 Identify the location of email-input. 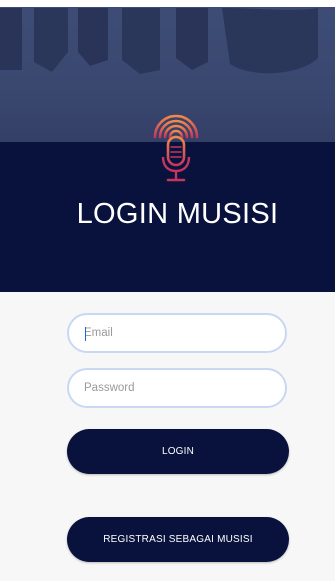
(179, 333).